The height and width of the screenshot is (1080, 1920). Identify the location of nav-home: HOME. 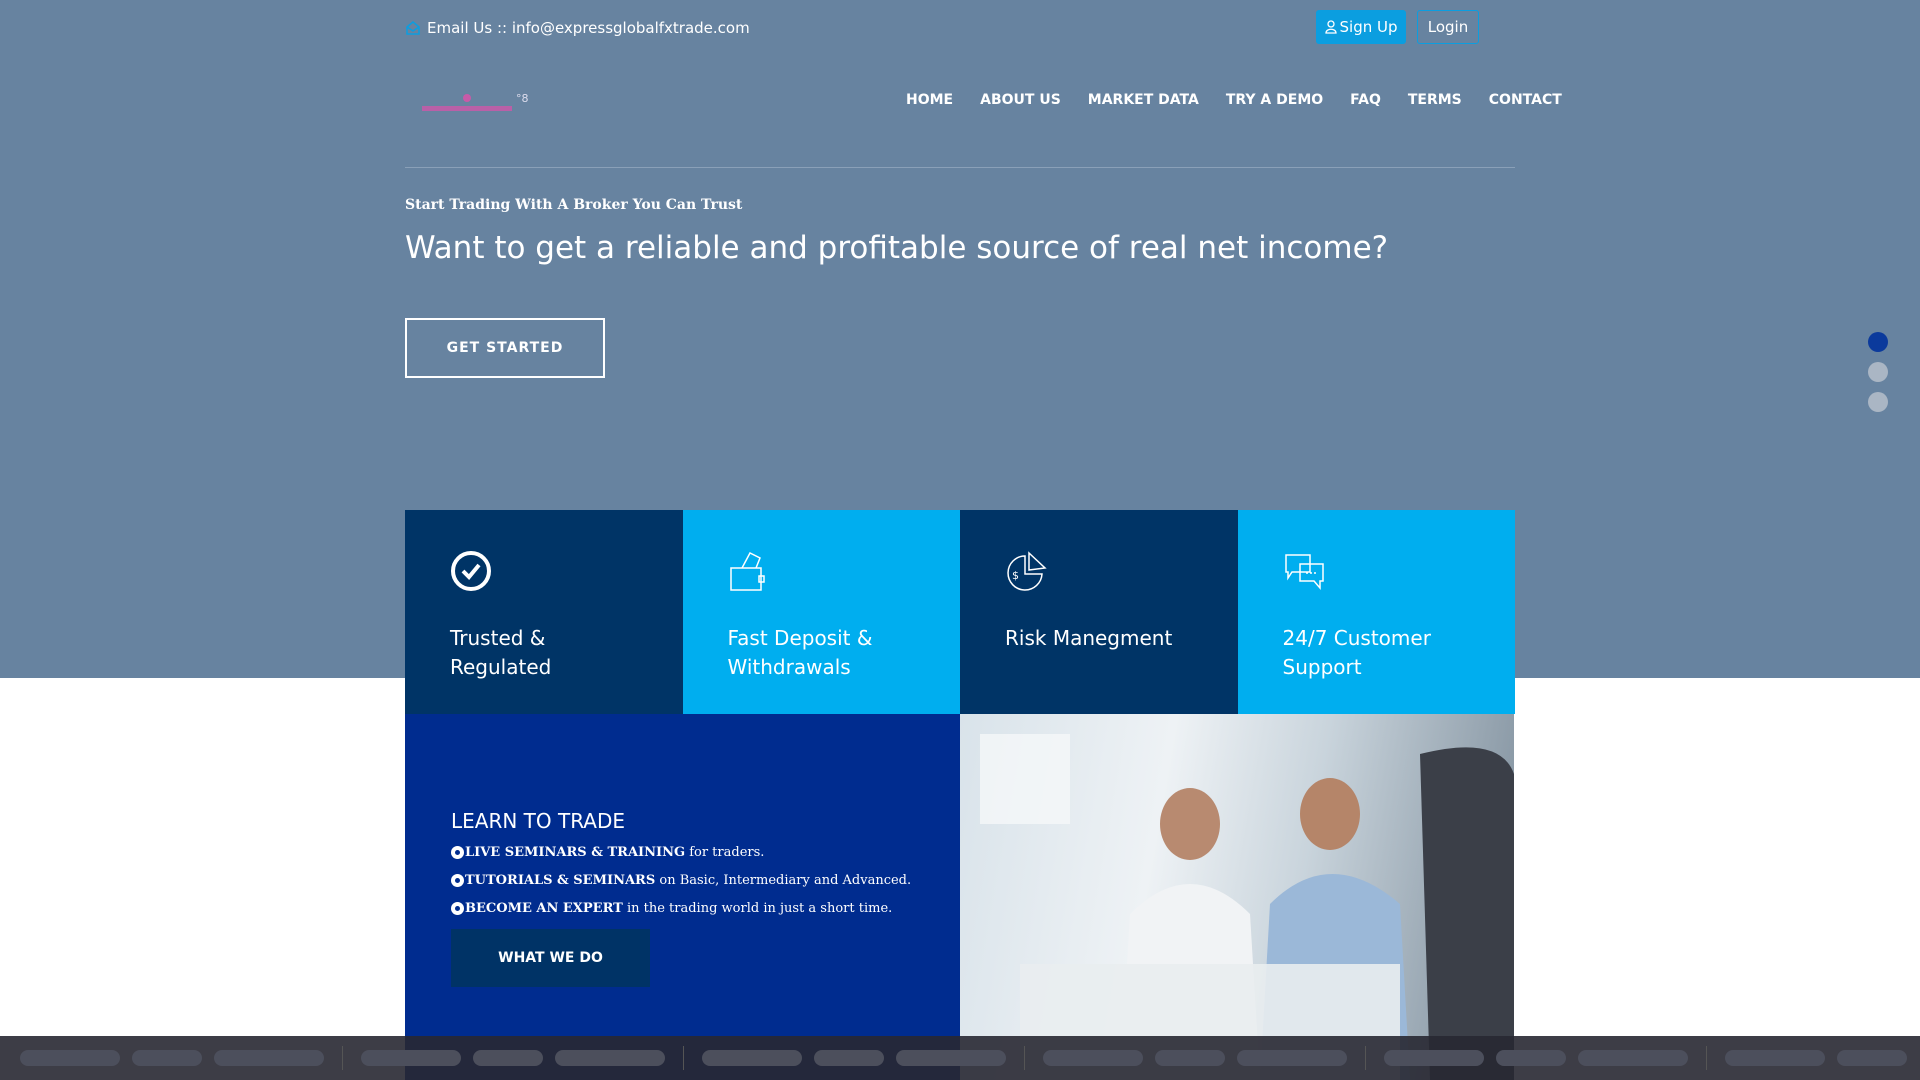
(929, 100).